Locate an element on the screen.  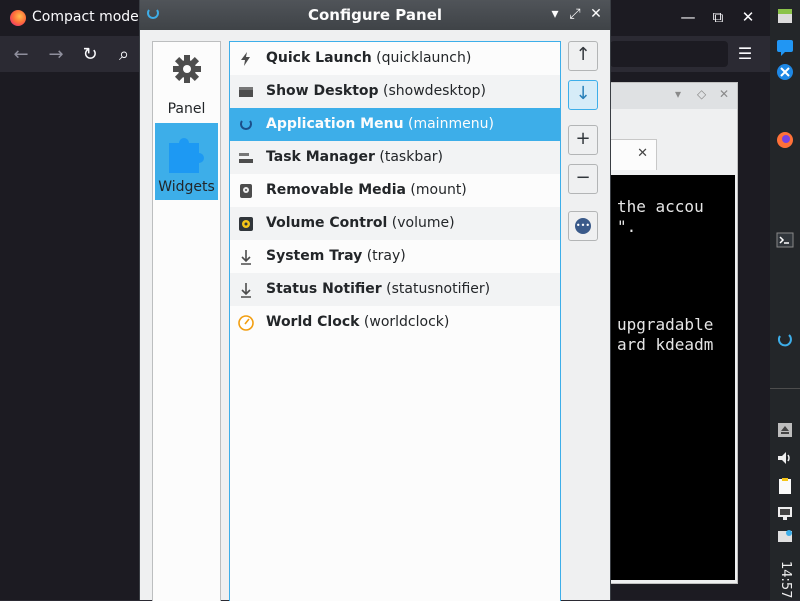
remove-widget-button: − is located at coordinates (583, 179).